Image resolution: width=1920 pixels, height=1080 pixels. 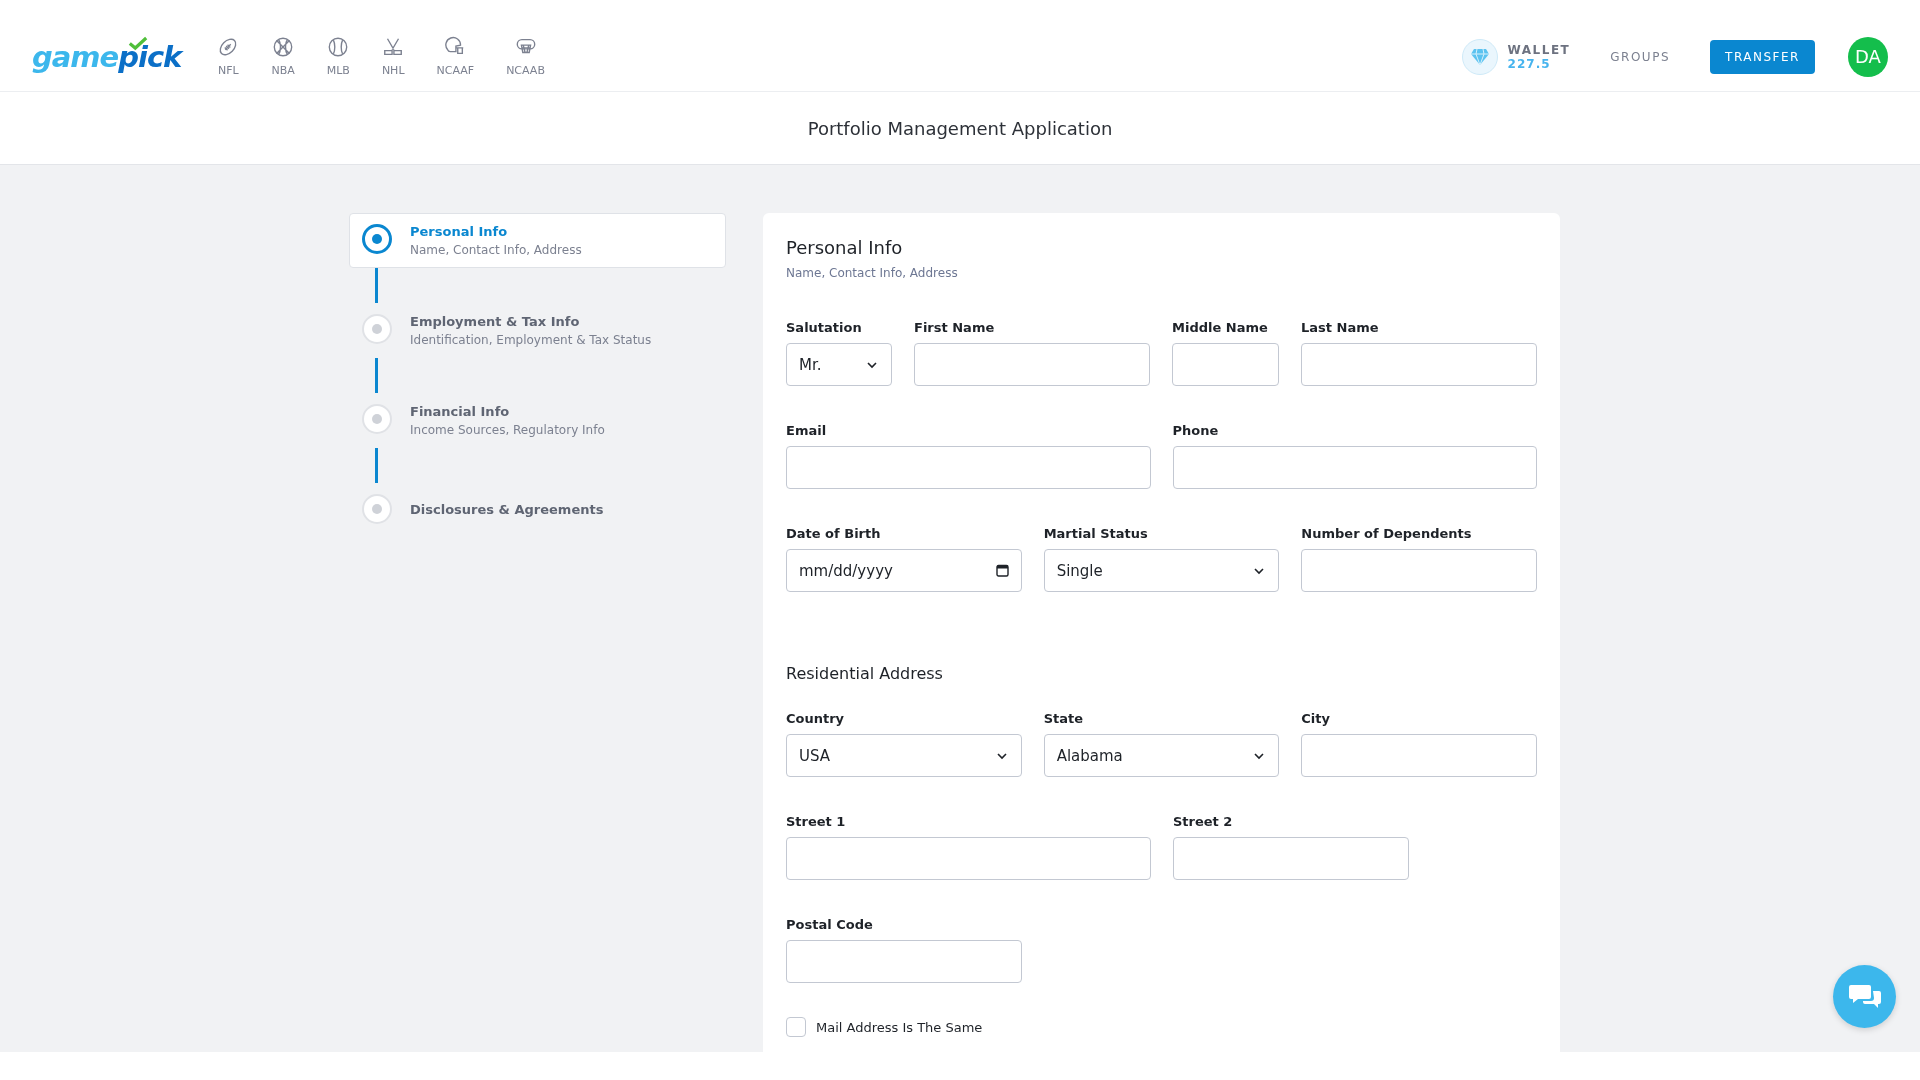 What do you see at coordinates (537, 420) in the screenshot?
I see `step-item: Financial Info Income Sources, Regulatory Info` at bounding box center [537, 420].